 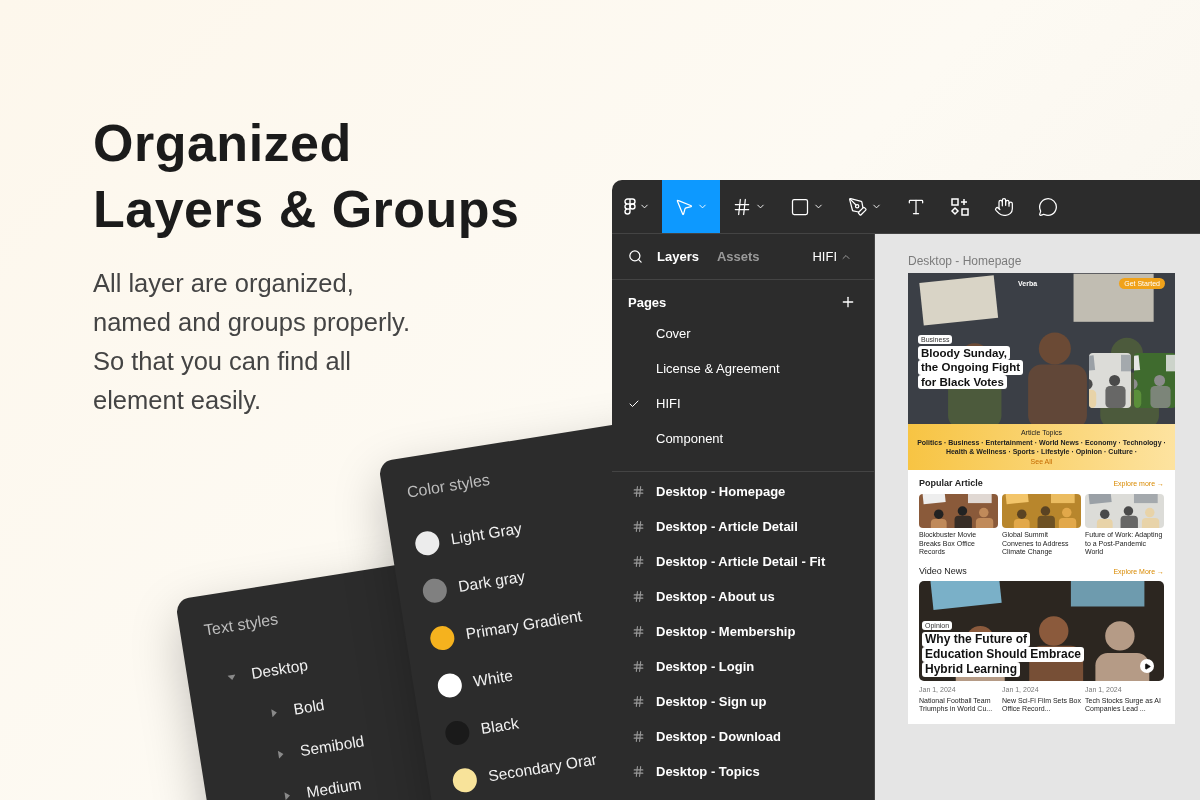 What do you see at coordinates (280, 669) in the screenshot?
I see `text-style-name: Desktop` at bounding box center [280, 669].